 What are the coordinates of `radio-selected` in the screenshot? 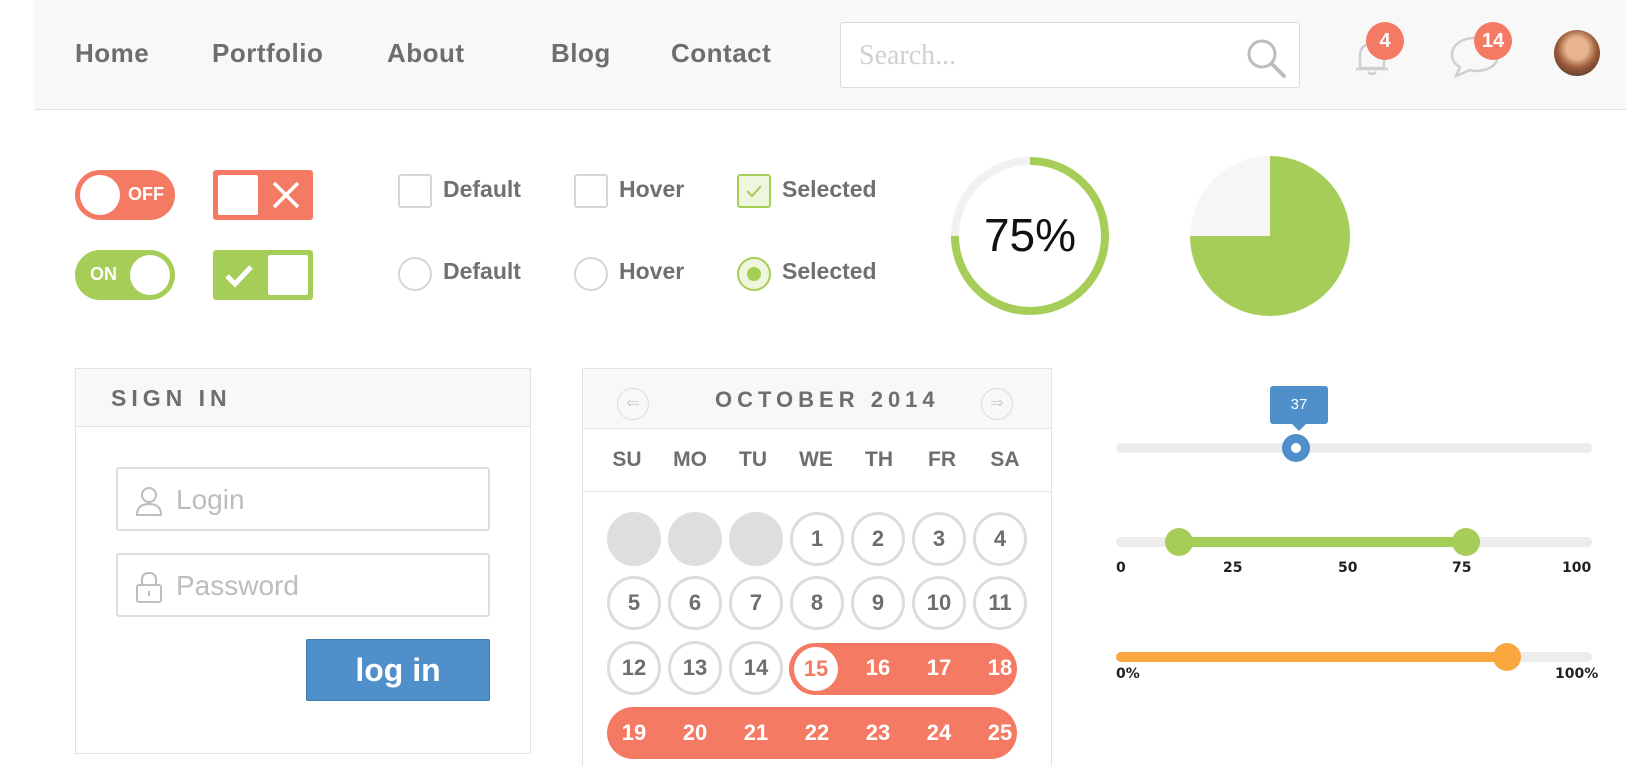 It's located at (754, 274).